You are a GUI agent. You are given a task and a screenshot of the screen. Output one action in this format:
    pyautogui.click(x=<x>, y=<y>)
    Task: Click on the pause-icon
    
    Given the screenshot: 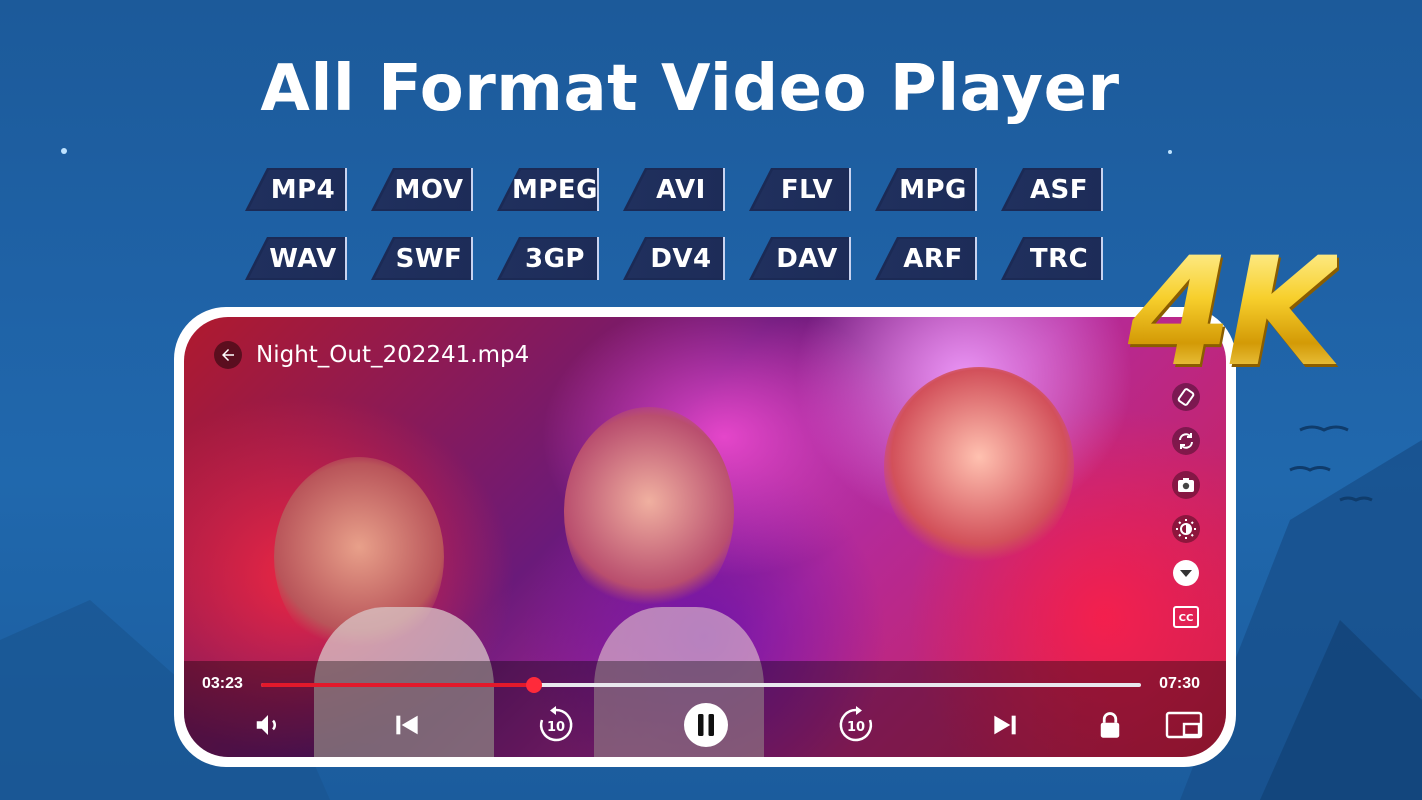 What is the action you would take?
    pyautogui.click(x=706, y=725)
    